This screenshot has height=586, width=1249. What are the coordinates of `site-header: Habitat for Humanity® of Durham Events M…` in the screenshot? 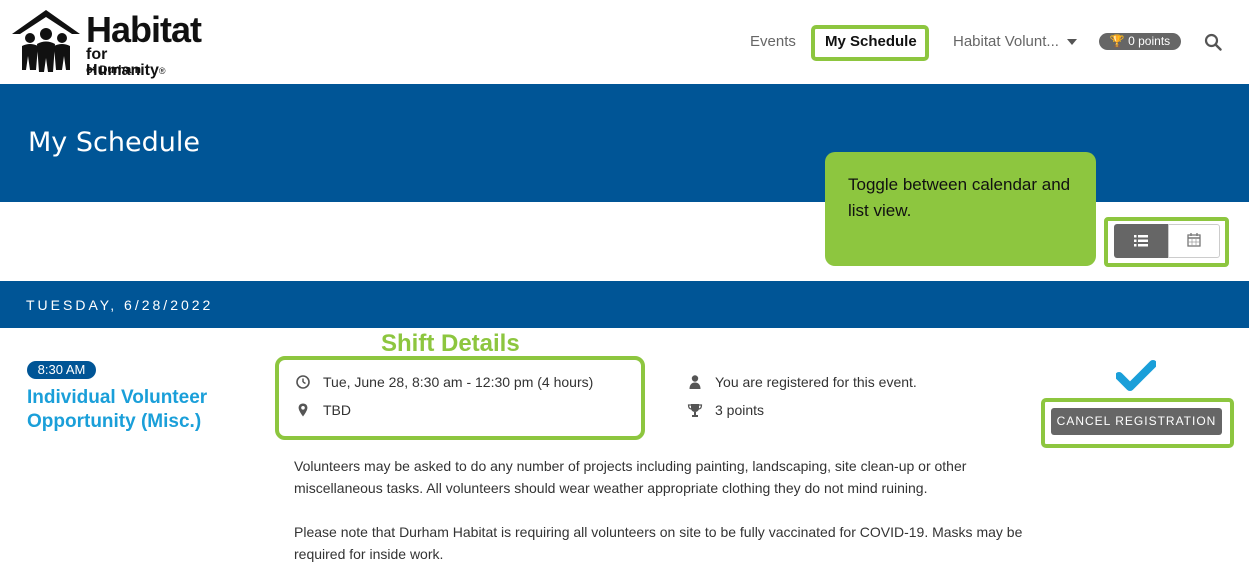 It's located at (624, 42).